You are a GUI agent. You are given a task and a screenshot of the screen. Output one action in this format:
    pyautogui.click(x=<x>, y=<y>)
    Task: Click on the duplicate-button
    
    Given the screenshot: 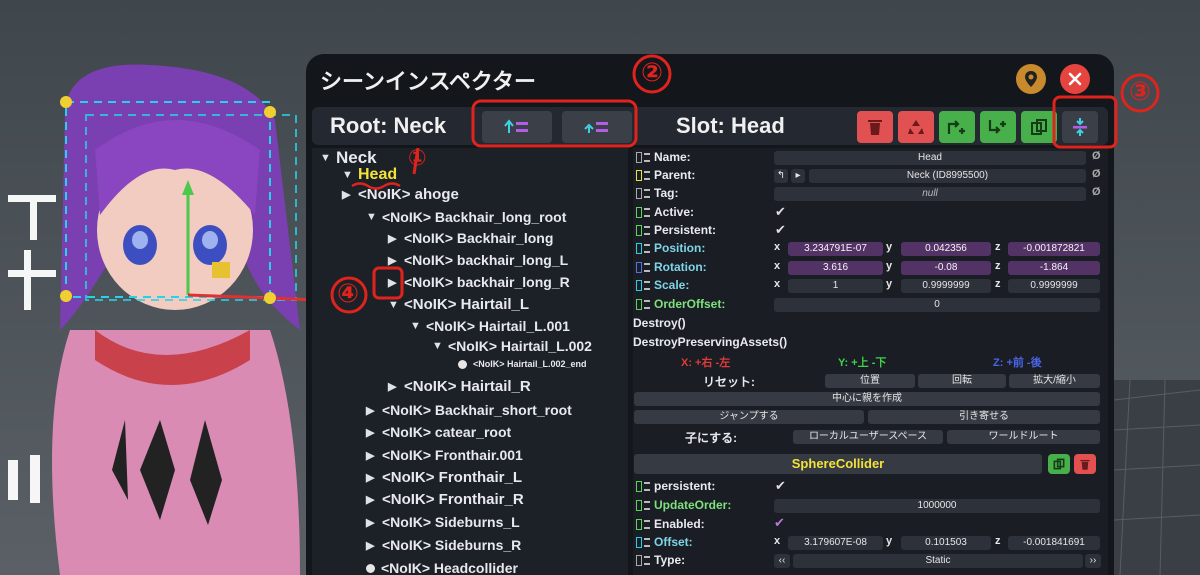 What is the action you would take?
    pyautogui.click(x=1039, y=127)
    